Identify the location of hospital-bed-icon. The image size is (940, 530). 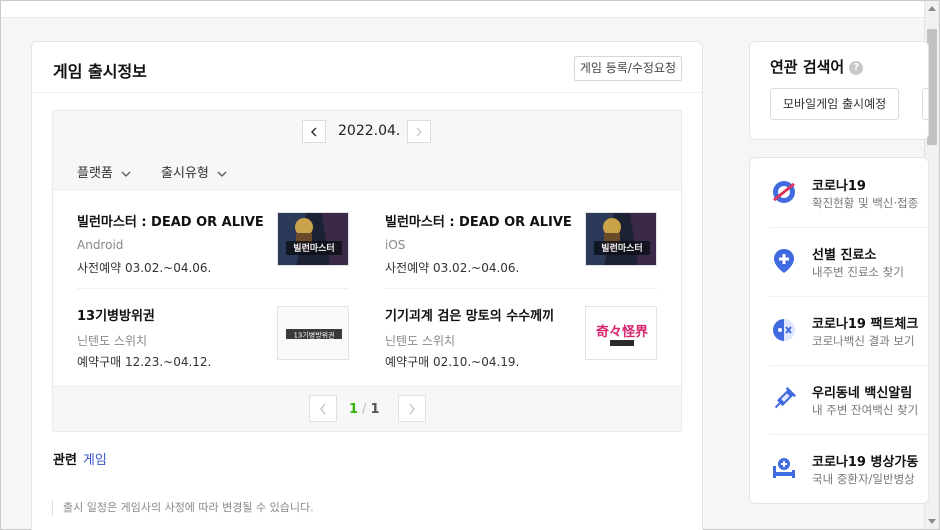
(784, 468).